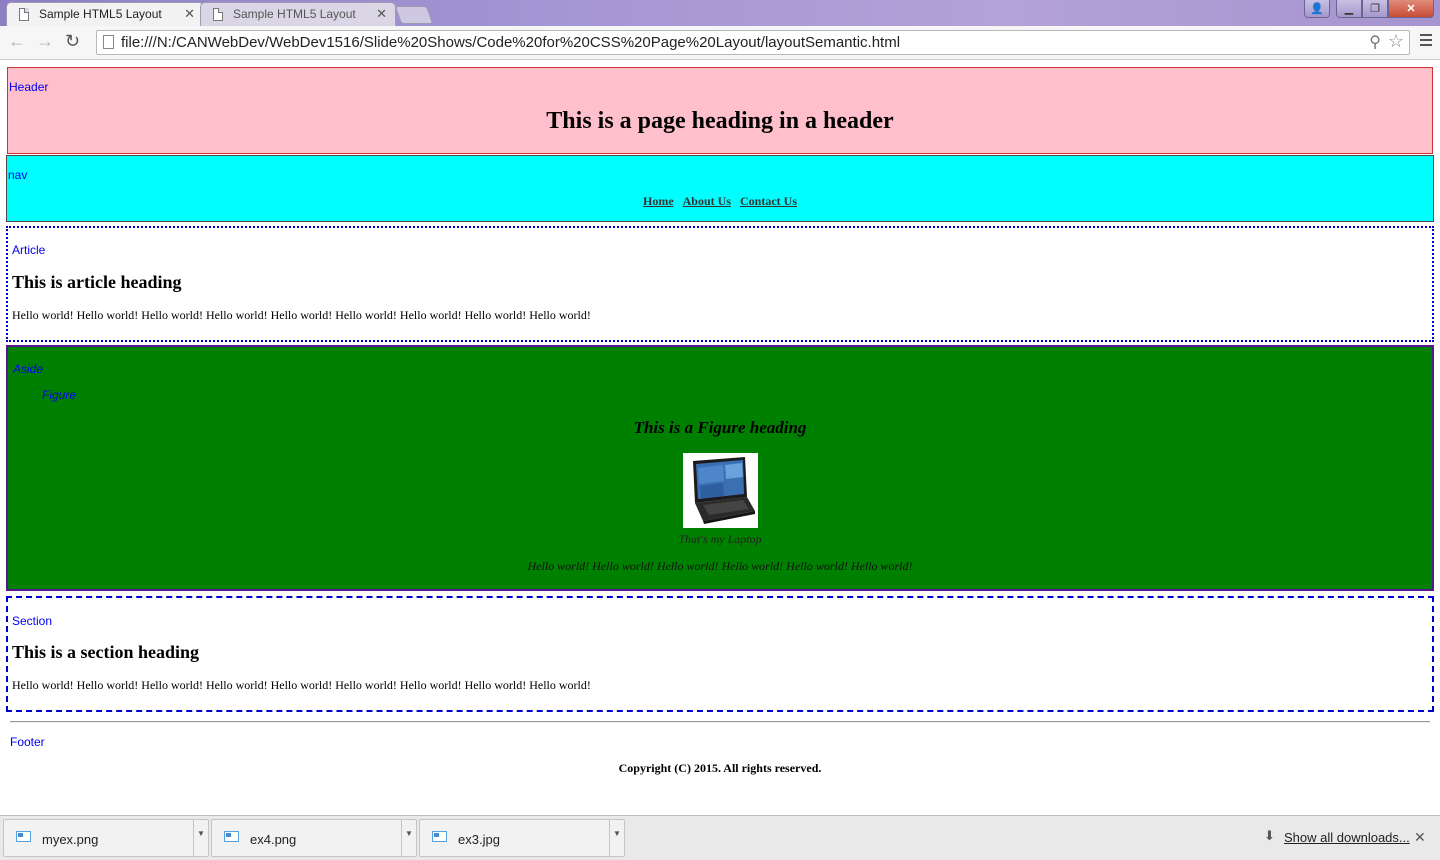  What do you see at coordinates (1375, 42) in the screenshot?
I see `search-icon: ⚲` at bounding box center [1375, 42].